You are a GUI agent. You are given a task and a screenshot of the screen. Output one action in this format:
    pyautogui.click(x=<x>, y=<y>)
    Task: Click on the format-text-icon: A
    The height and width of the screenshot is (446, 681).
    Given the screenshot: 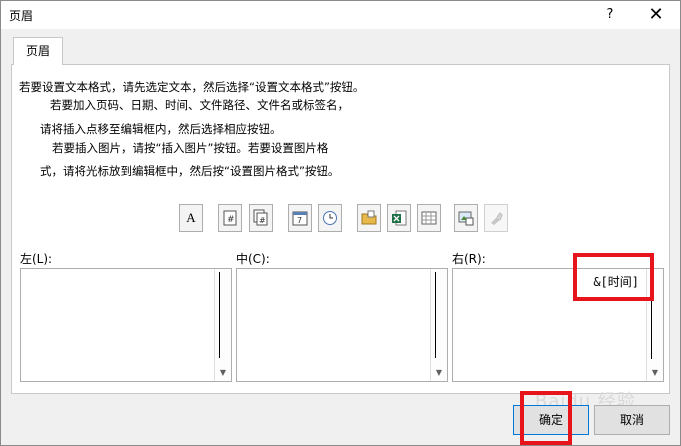 What is the action you would take?
    pyautogui.click(x=191, y=217)
    